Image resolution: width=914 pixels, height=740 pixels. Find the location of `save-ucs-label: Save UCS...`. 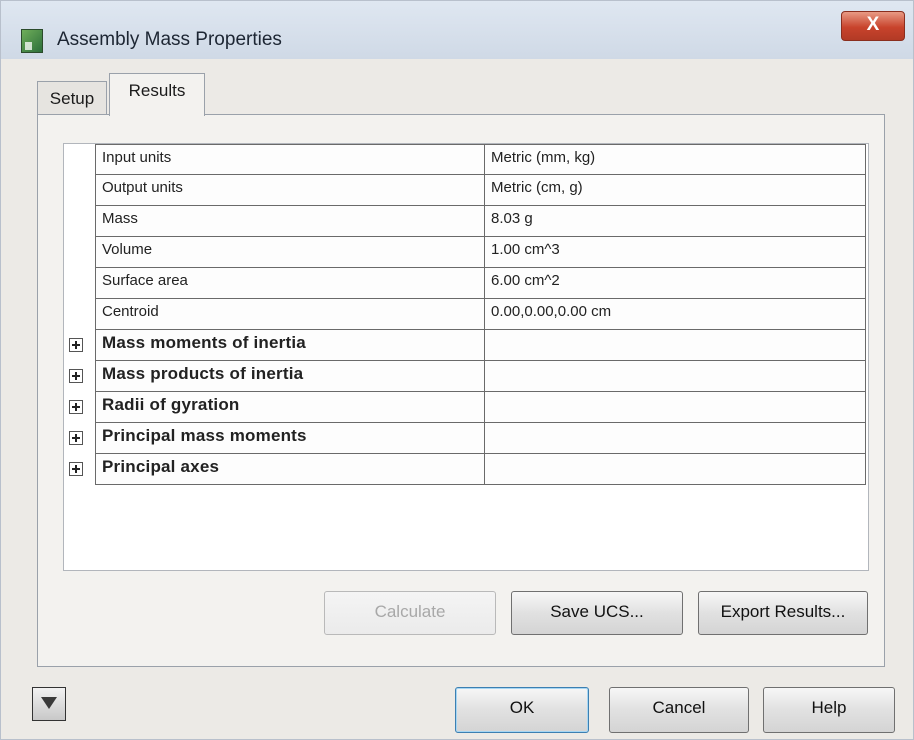

save-ucs-label: Save UCS... is located at coordinates (597, 611).